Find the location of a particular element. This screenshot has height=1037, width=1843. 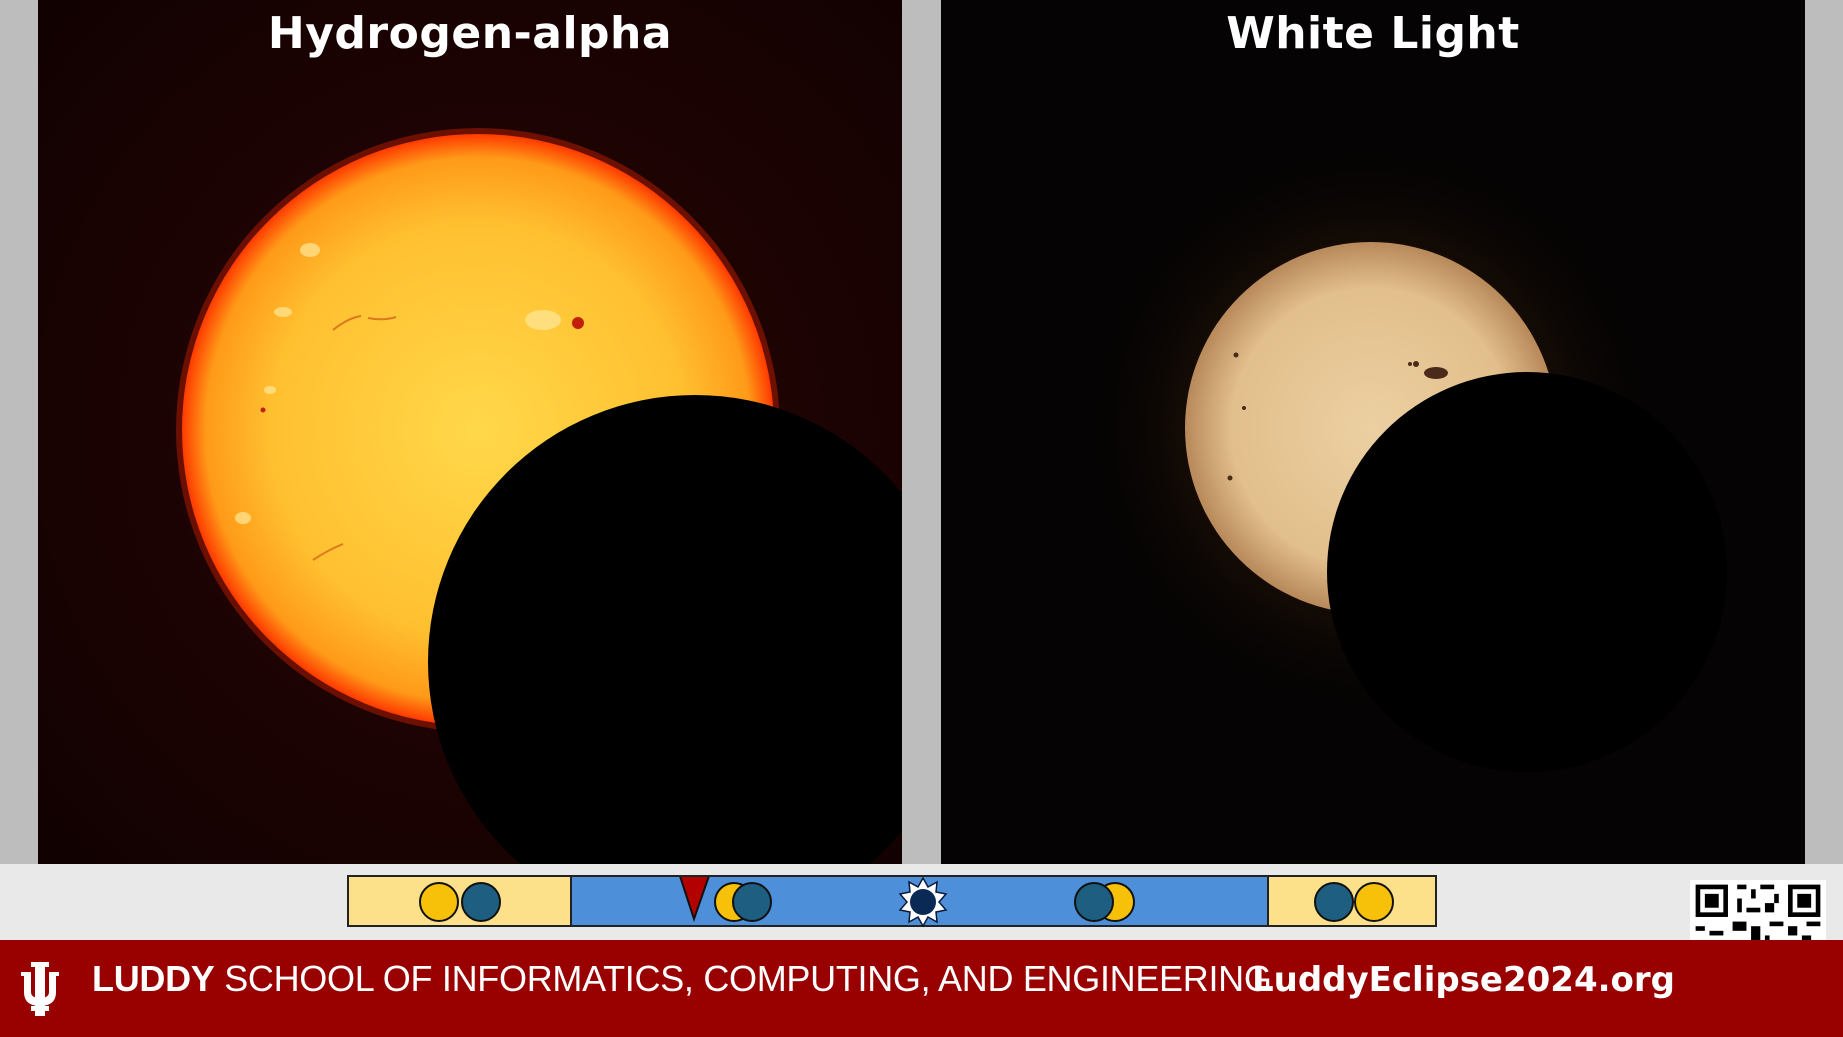

sunspot-group is located at coordinates (1436, 373).